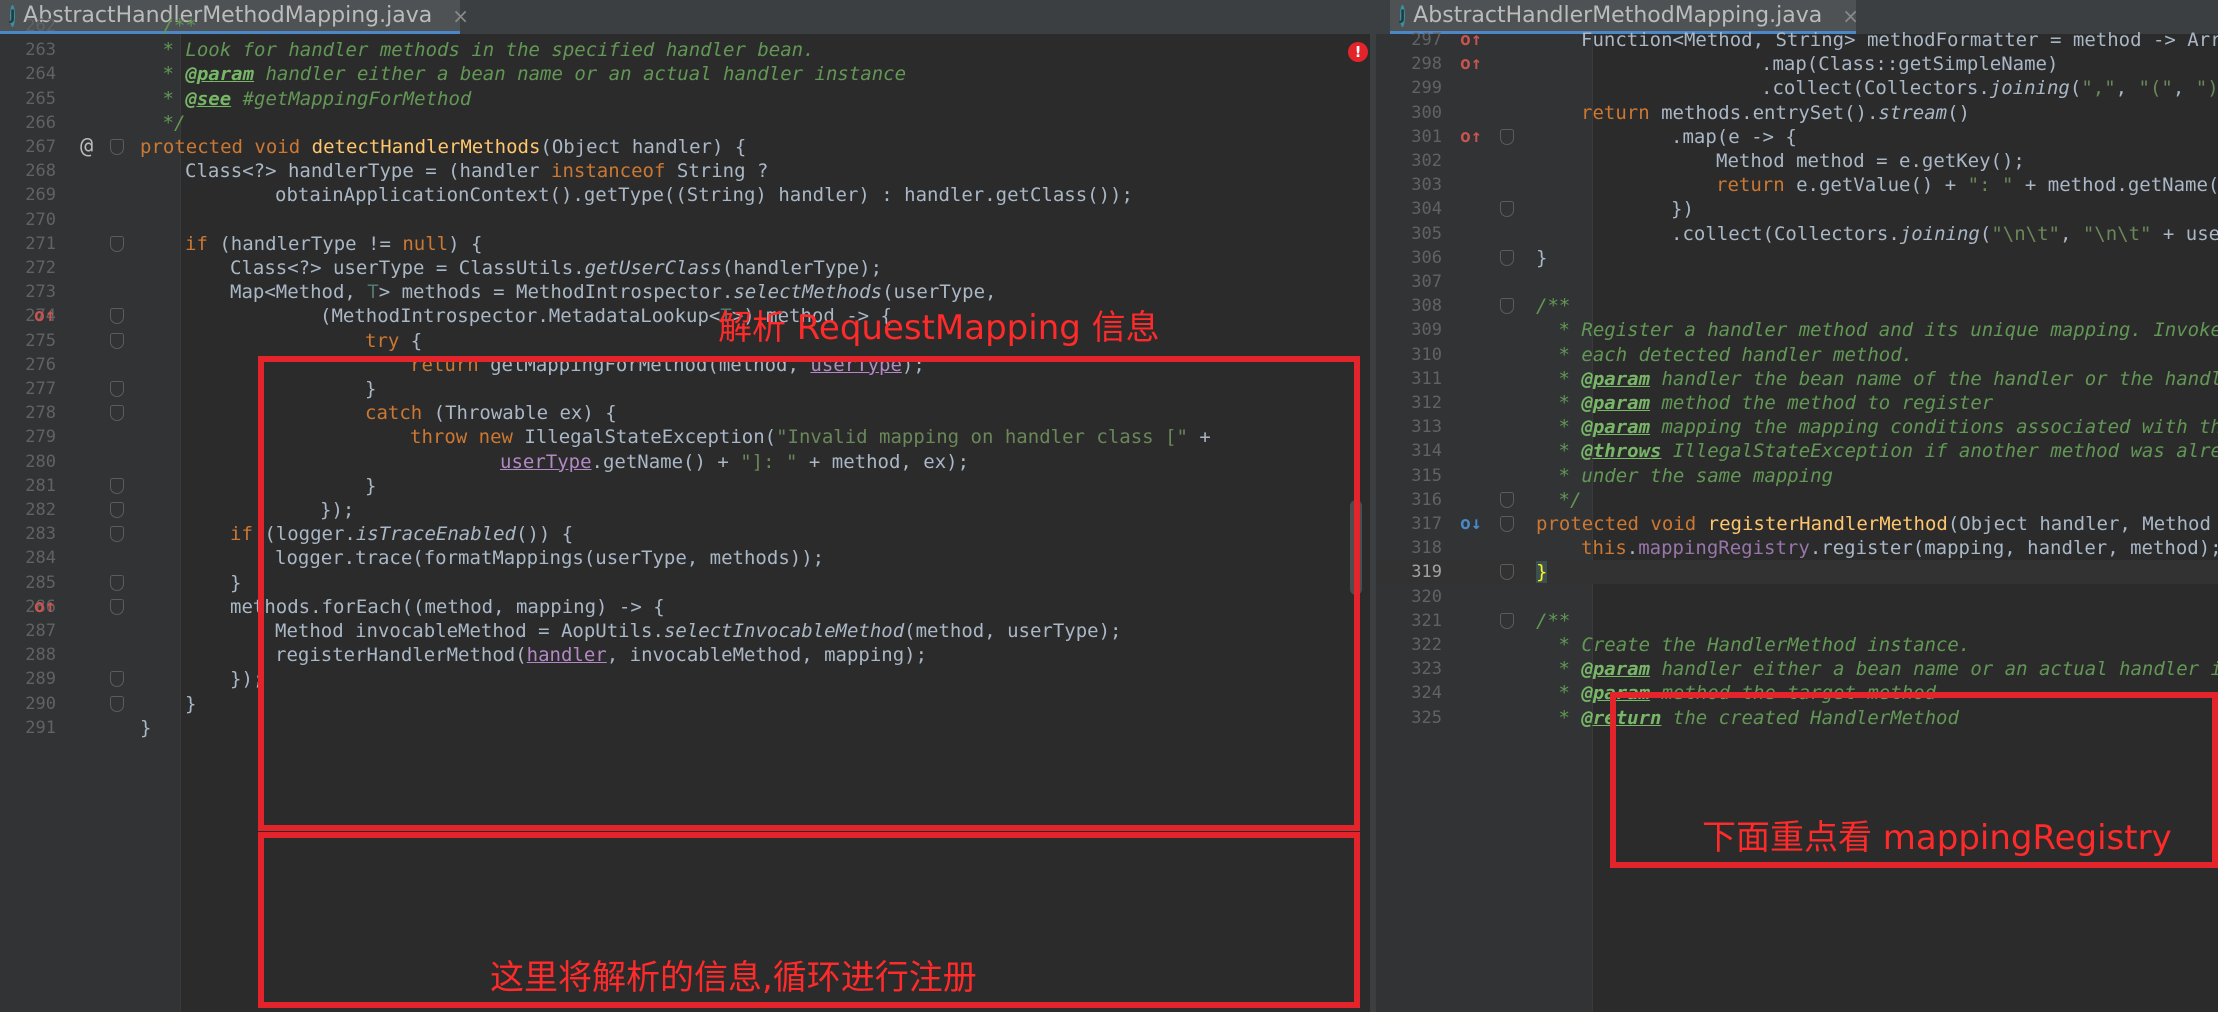 This screenshot has width=2218, height=1012. What do you see at coordinates (1797, 306) in the screenshot?
I see `code-line: 308 /**` at bounding box center [1797, 306].